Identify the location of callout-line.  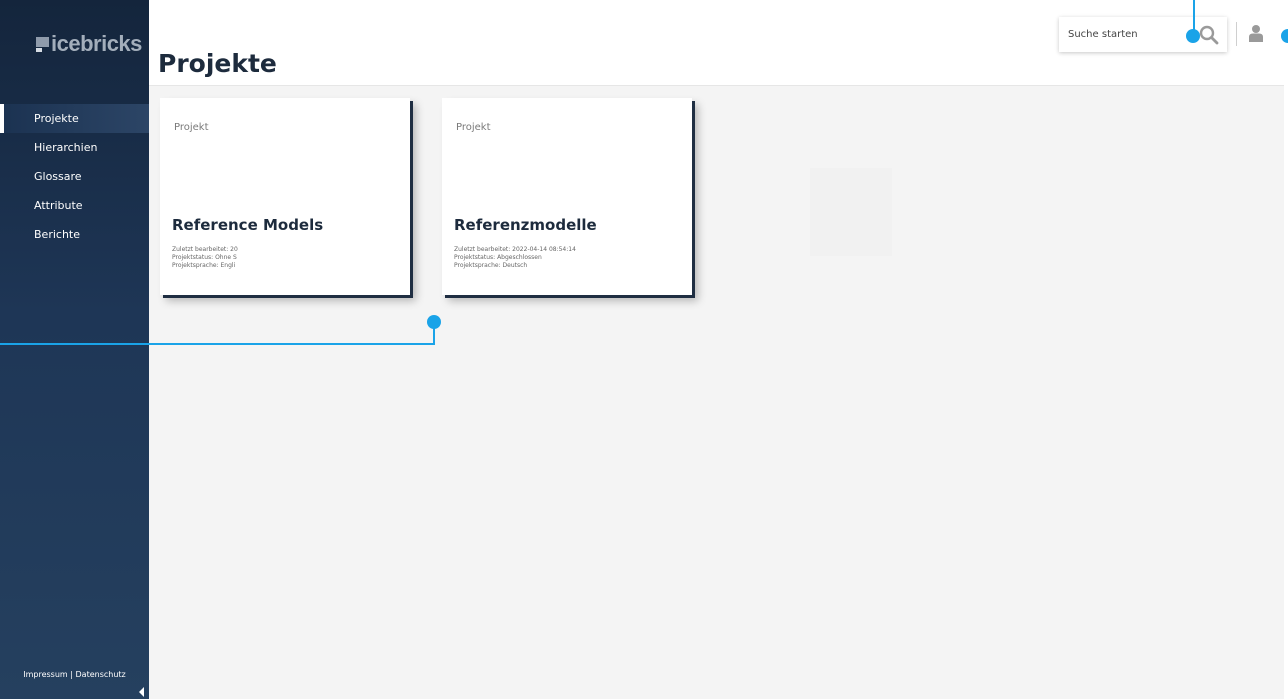
(217, 344).